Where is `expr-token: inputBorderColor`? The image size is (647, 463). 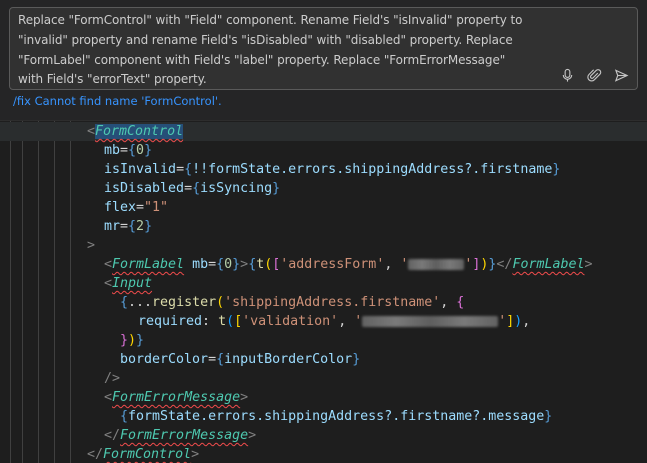 expr-token: inputBorderColor is located at coordinates (288, 359).